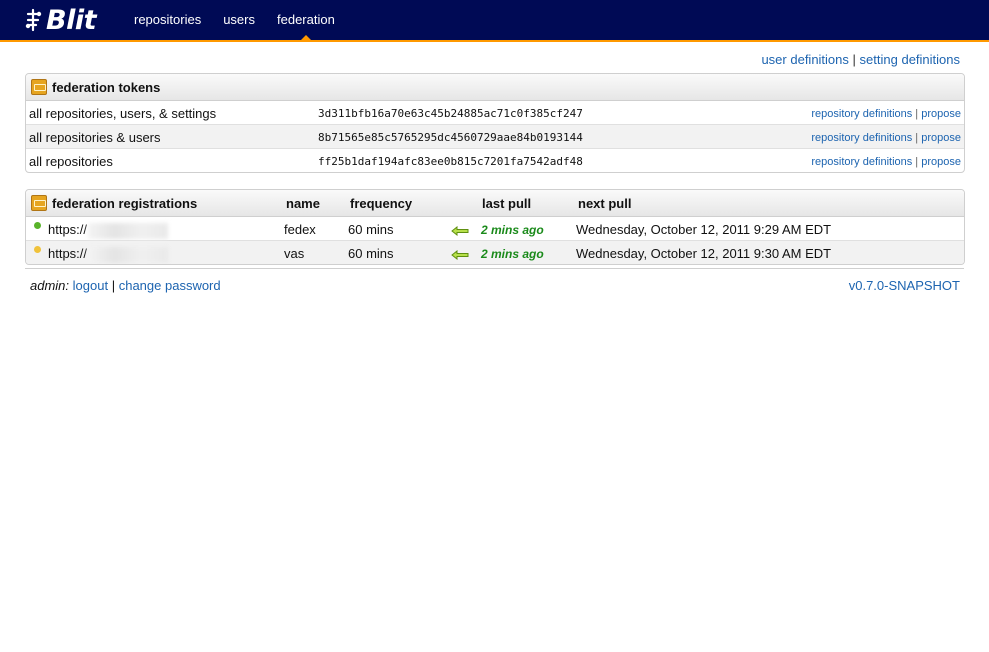  What do you see at coordinates (506, 203) in the screenshot?
I see `column-header-last-pull: last pull` at bounding box center [506, 203].